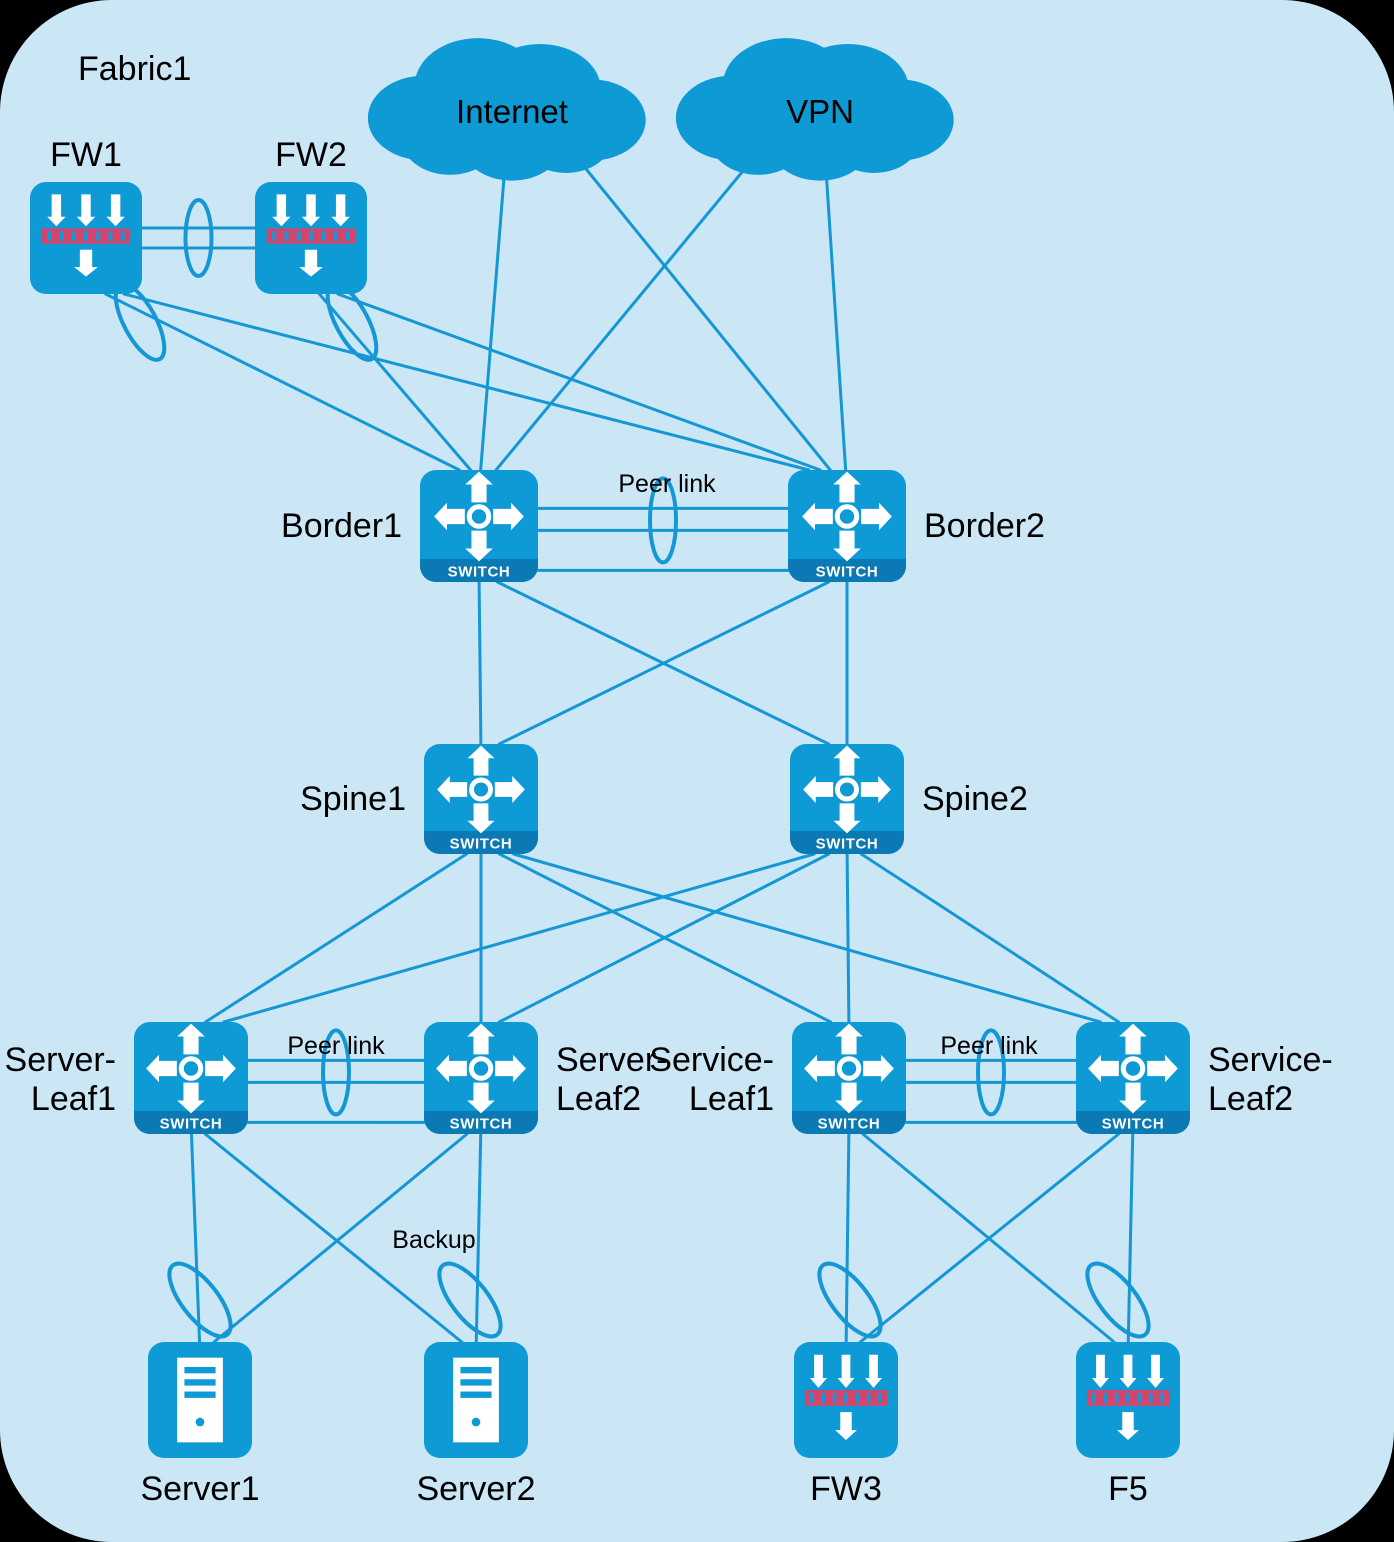 This screenshot has width=1394, height=1542. I want to click on device-label-spine1: Spine1, so click(353, 799).